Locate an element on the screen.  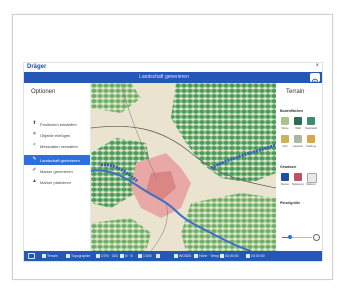
pen-icon: ✐ is located at coordinates (34, 170).